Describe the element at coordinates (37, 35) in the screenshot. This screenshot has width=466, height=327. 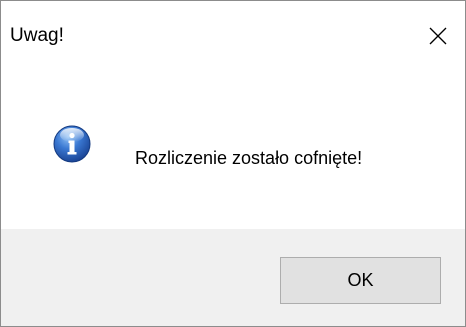
I see `dialog-title: Uwag!` at that location.